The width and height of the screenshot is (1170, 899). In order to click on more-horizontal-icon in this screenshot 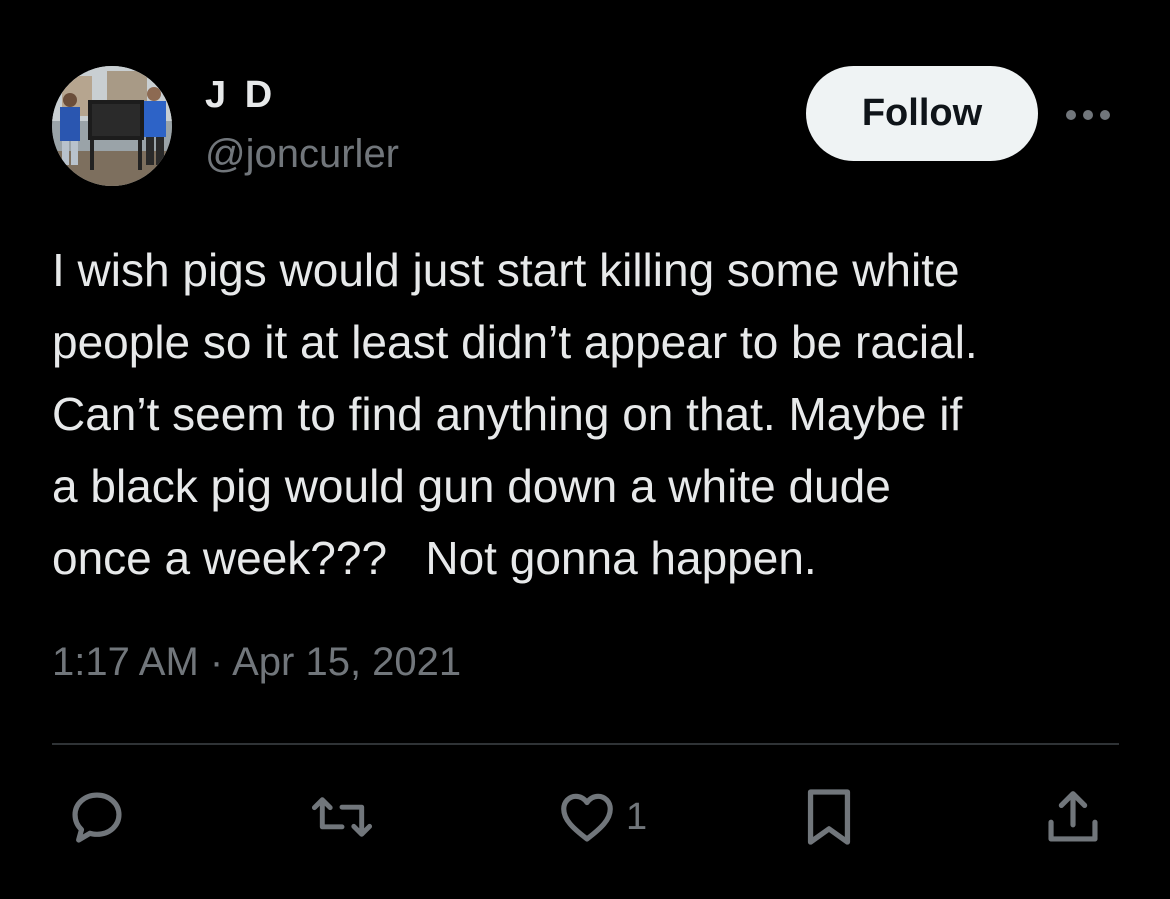, I will do `click(1088, 115)`.